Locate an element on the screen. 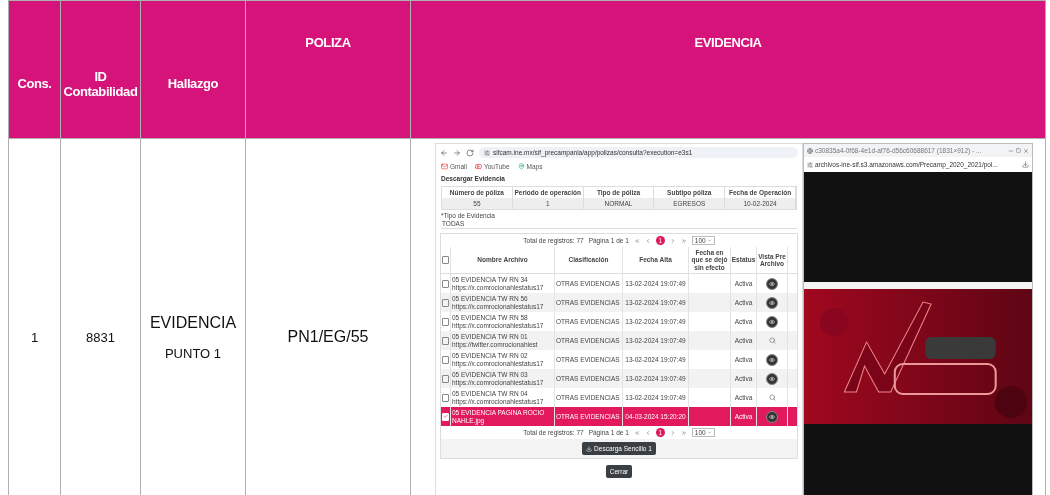  close-icon is located at coordinates (1026, 150).